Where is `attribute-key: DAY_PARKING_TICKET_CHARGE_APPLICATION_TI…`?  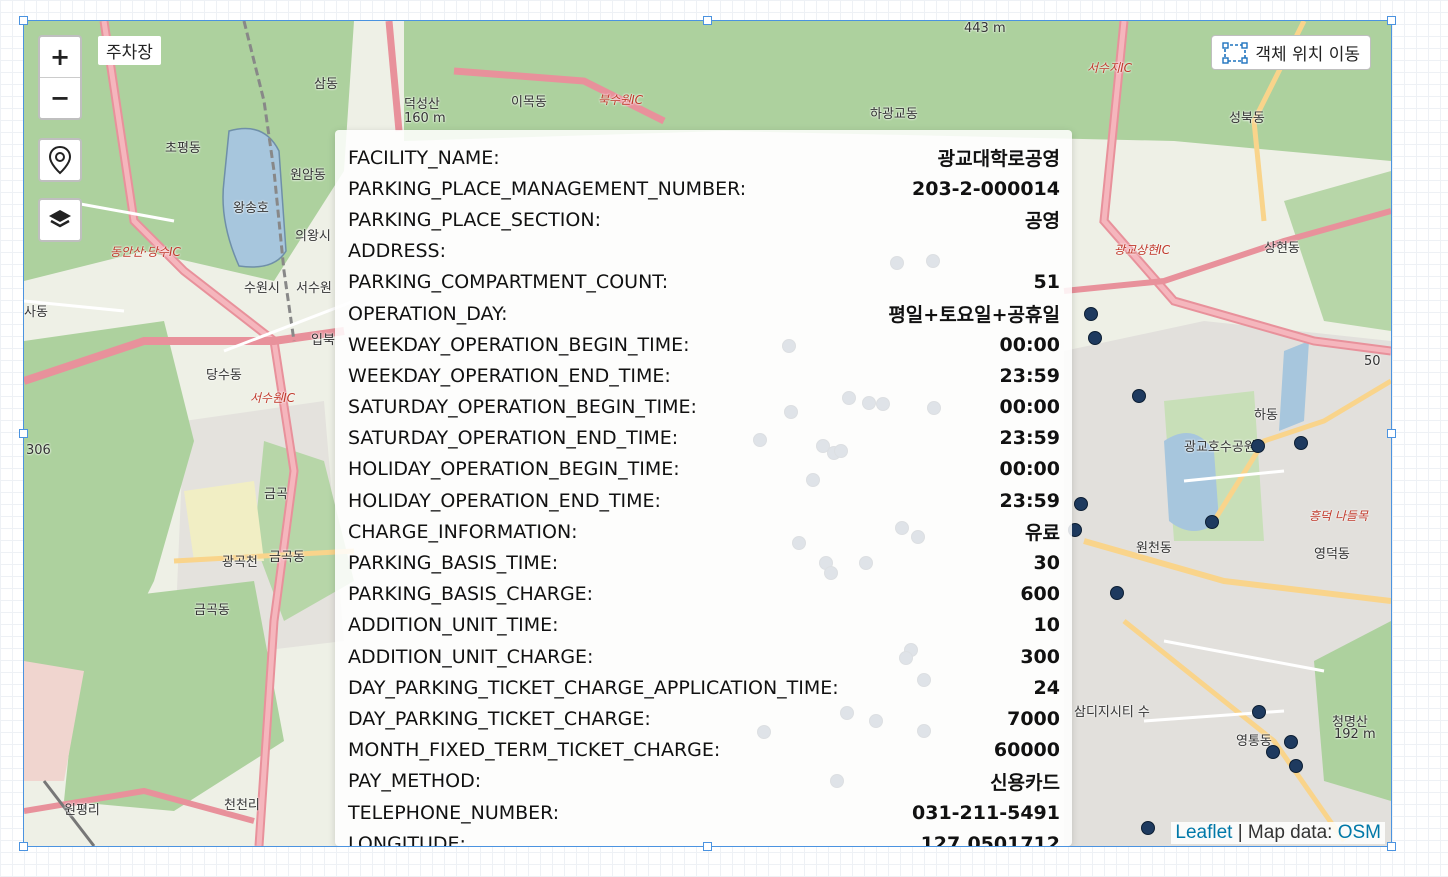 attribute-key: DAY_PARKING_TICKET_CHARGE_APPLICATION_TI… is located at coordinates (593, 687).